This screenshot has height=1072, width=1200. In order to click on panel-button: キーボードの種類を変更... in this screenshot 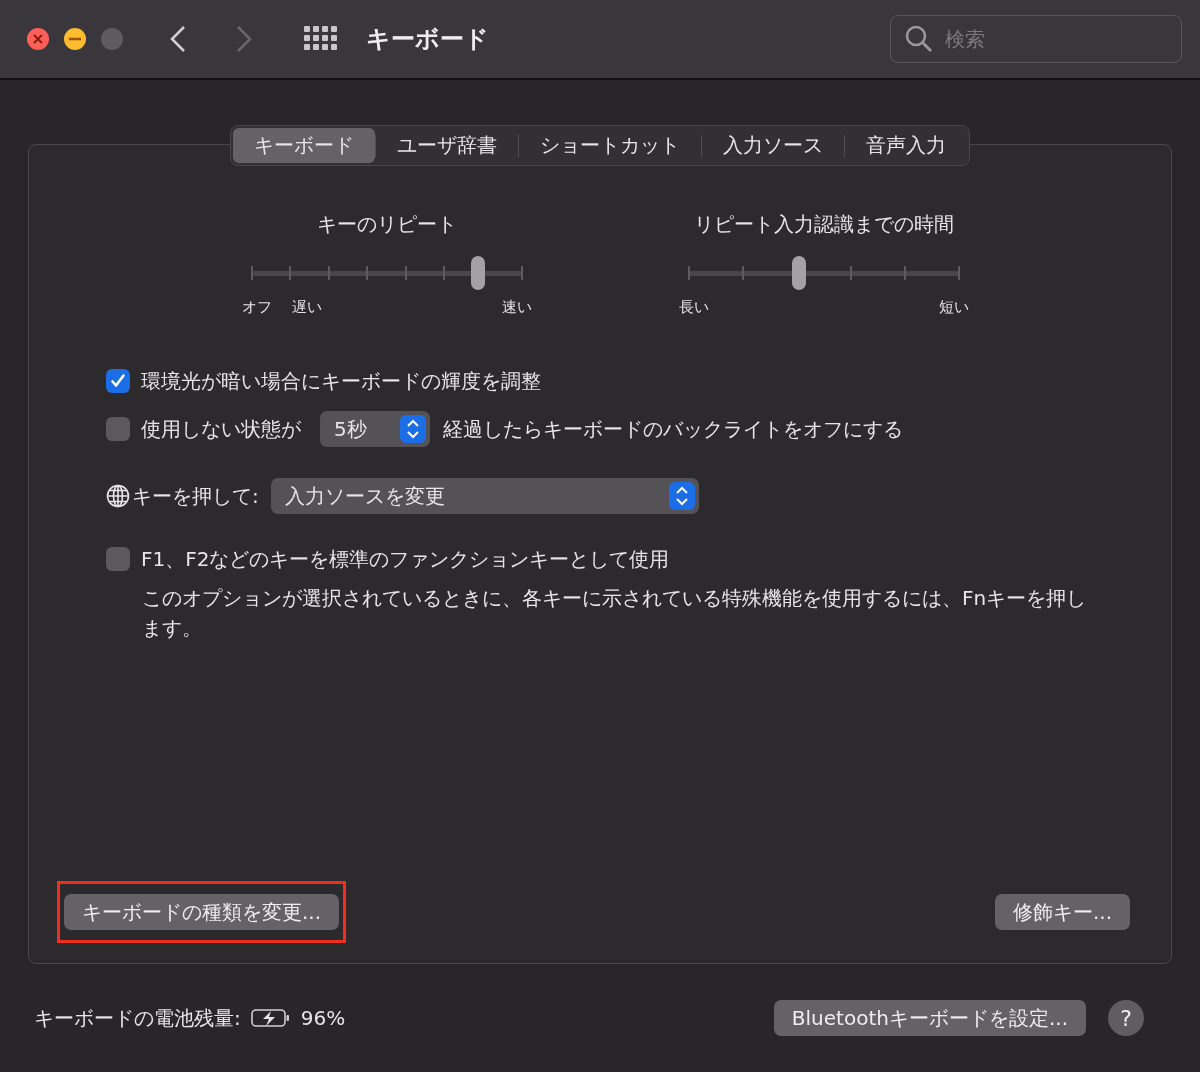, I will do `click(202, 912)`.